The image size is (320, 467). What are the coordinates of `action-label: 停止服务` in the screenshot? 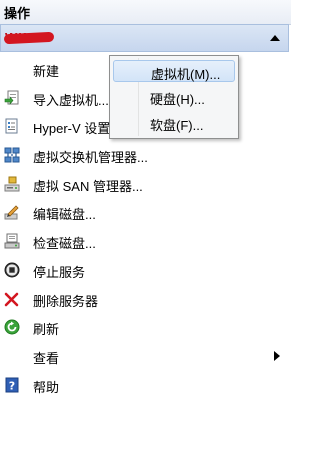 It's located at (59, 272).